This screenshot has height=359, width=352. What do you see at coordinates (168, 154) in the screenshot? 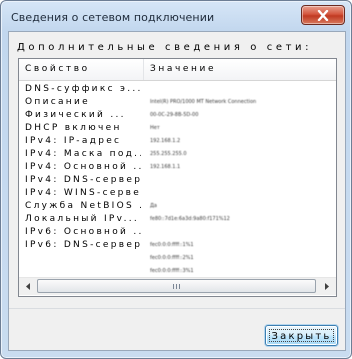
I see `cell-value: 255.255.255.0` at bounding box center [168, 154].